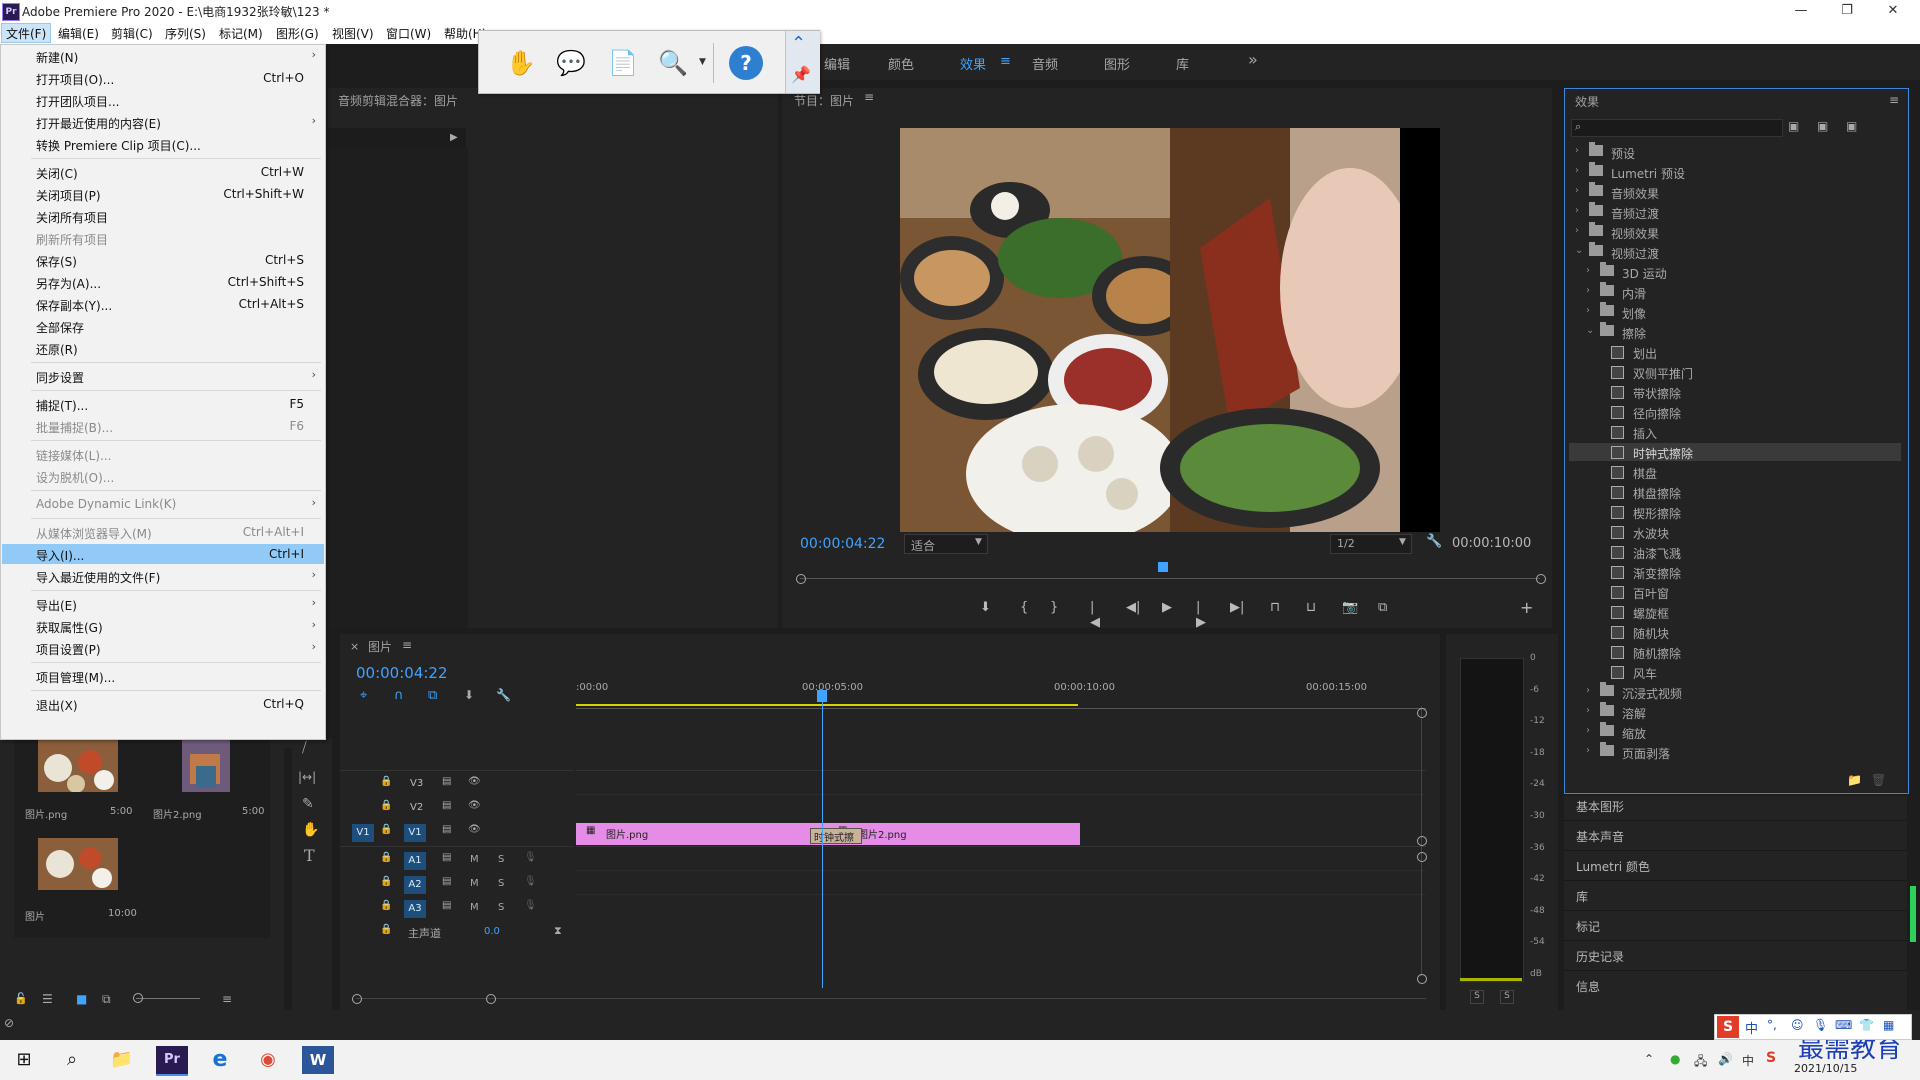  What do you see at coordinates (1893, 11) in the screenshot?
I see `close-button: ✕` at bounding box center [1893, 11].